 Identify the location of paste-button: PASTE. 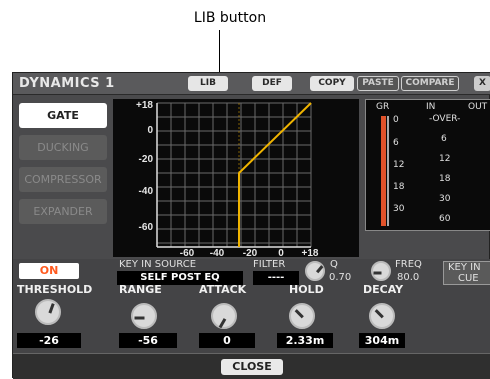
(378, 83).